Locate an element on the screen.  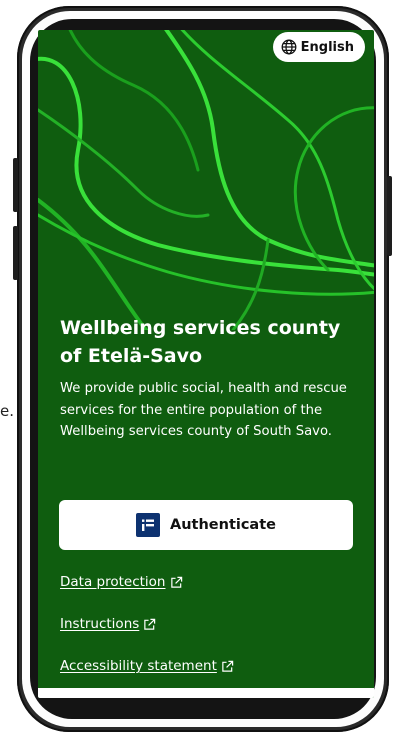
identification-icon is located at coordinates (147, 525).